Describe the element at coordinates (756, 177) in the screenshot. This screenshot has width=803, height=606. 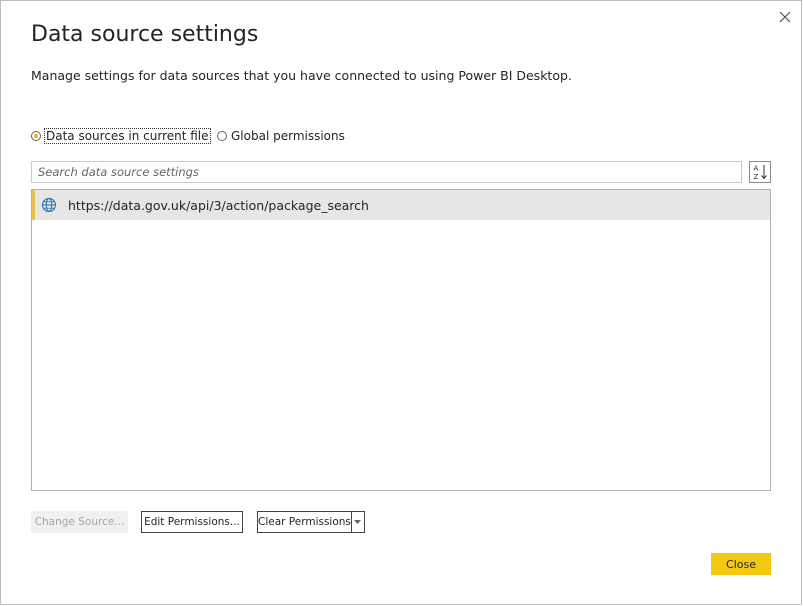
I see `svg-text: Z` at that location.